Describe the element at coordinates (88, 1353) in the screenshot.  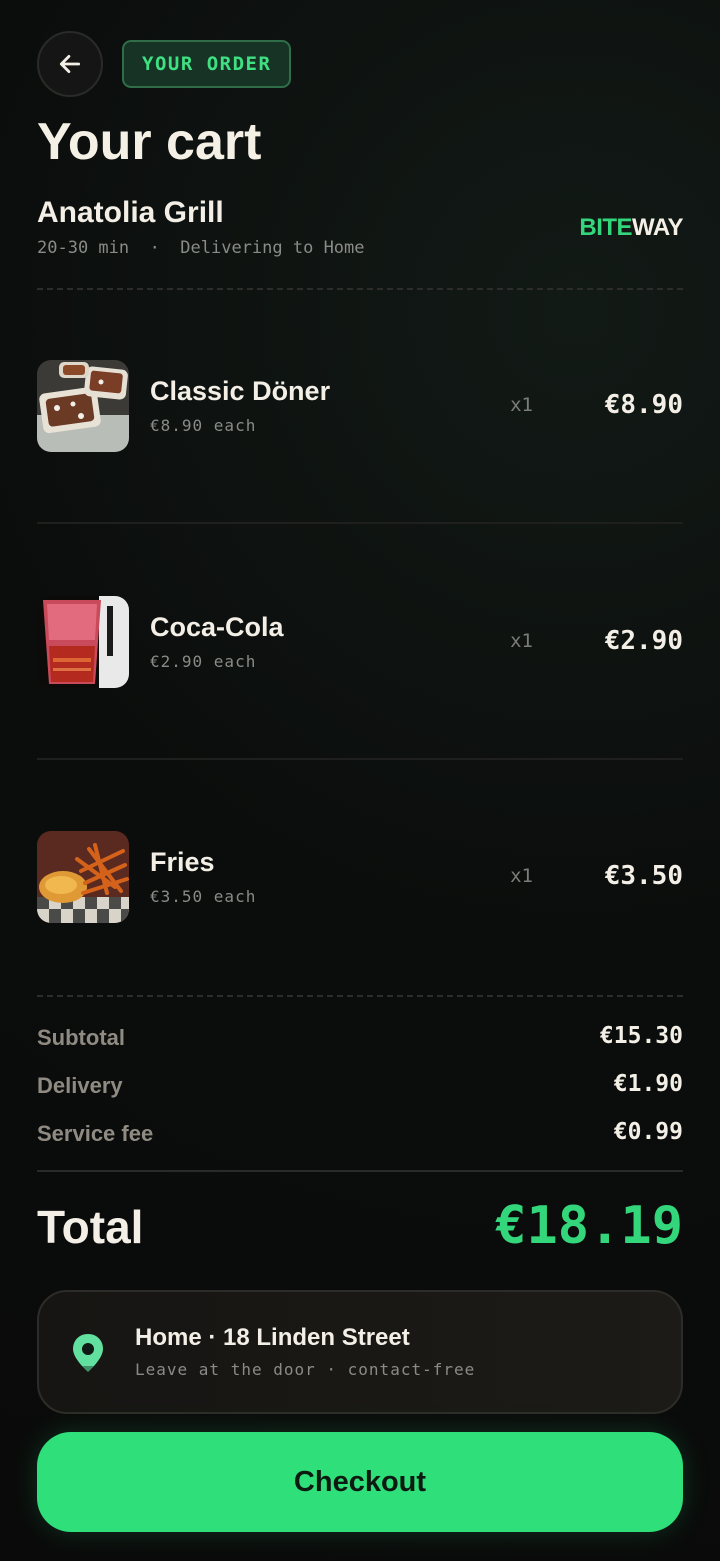
I see `location-pin-icon` at that location.